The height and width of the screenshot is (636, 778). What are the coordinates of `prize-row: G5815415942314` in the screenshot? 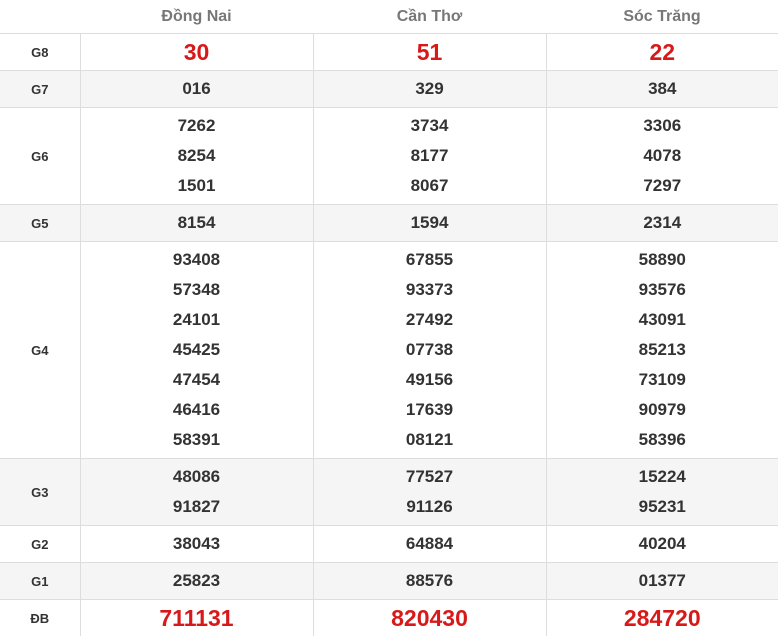 It's located at (389, 223).